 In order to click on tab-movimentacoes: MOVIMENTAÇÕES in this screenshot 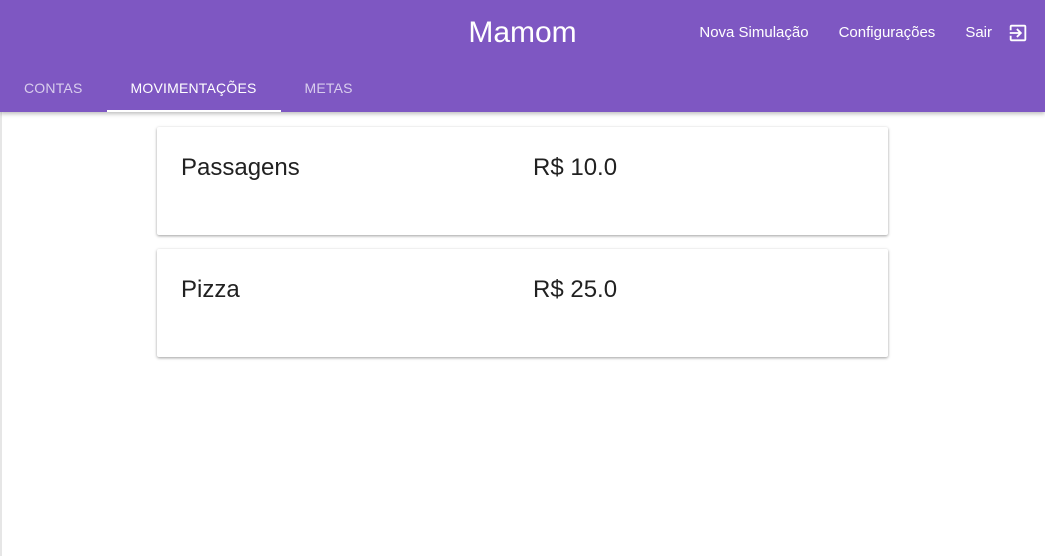, I will do `click(193, 88)`.